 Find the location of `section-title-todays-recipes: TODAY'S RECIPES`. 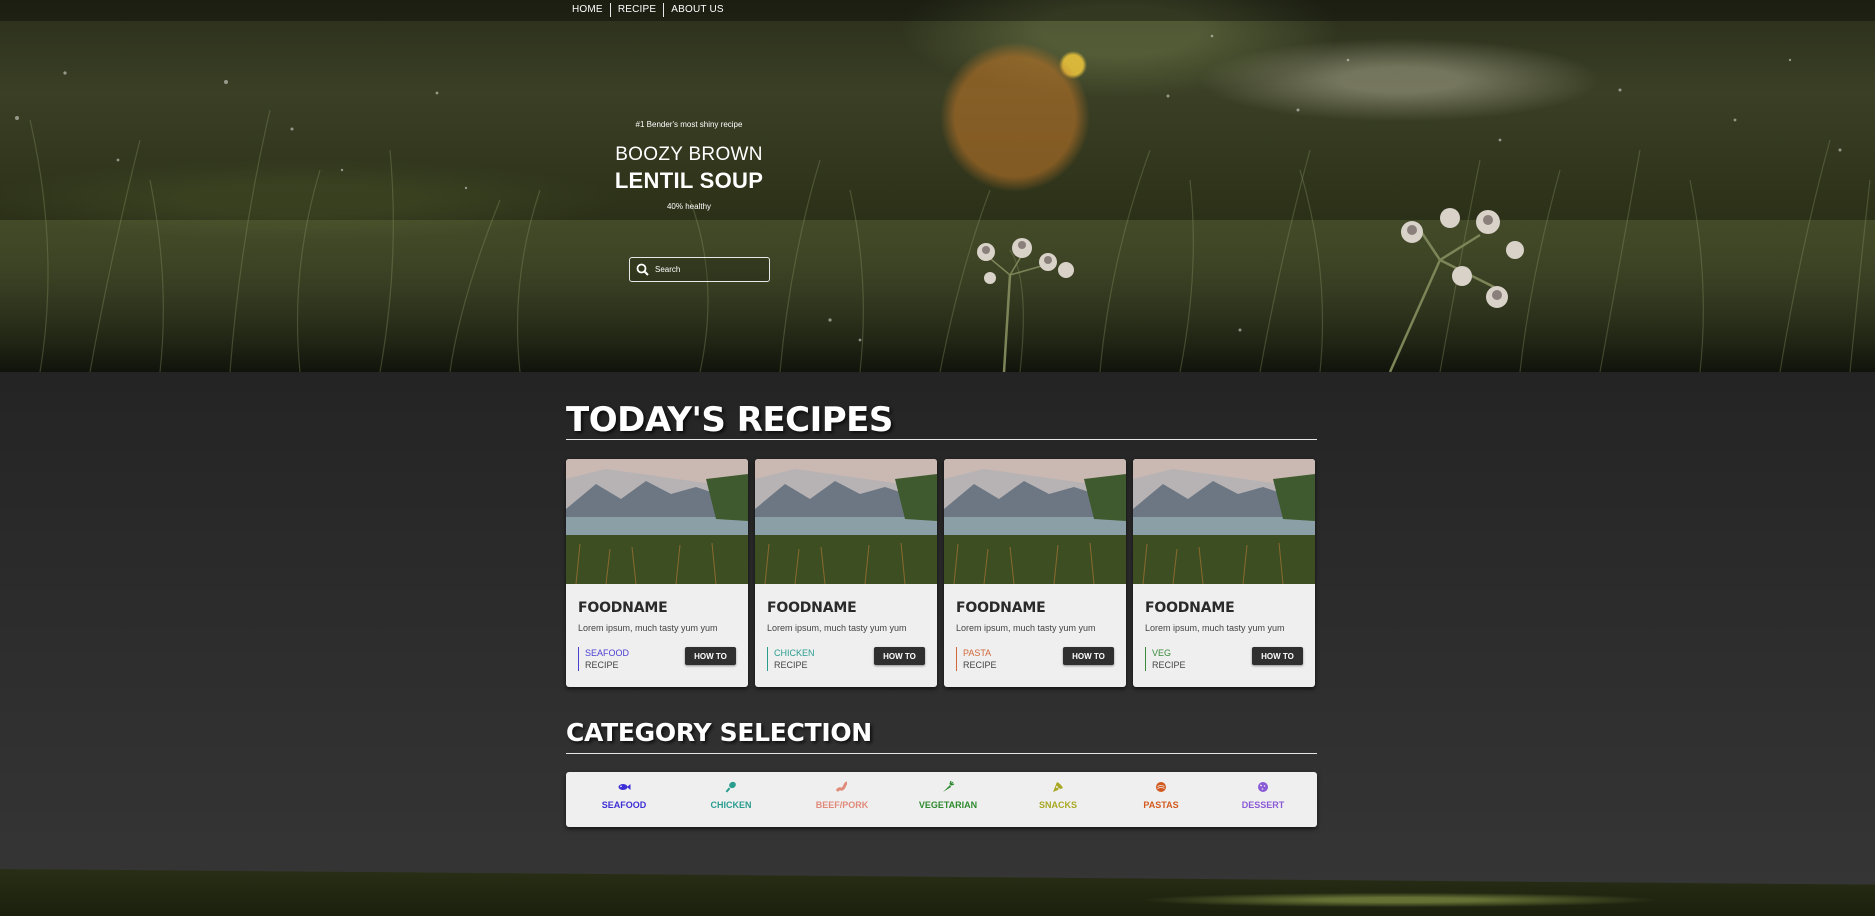

section-title-todays-recipes: TODAY'S RECIPES is located at coordinates (729, 420).